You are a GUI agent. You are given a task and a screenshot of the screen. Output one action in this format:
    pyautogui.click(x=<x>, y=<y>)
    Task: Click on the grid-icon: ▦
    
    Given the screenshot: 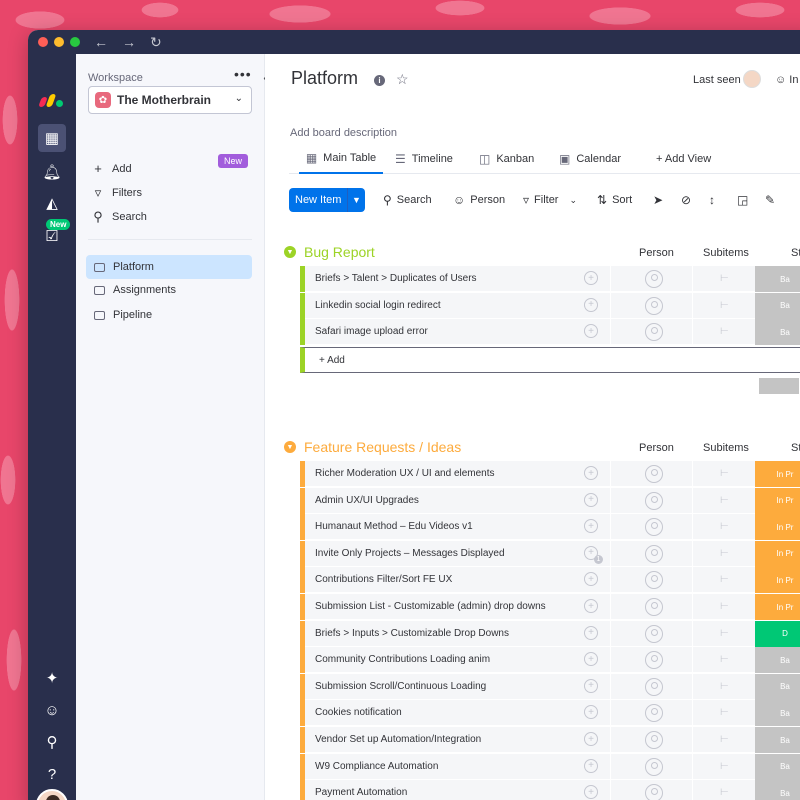 What is the action you would take?
    pyautogui.click(x=52, y=138)
    